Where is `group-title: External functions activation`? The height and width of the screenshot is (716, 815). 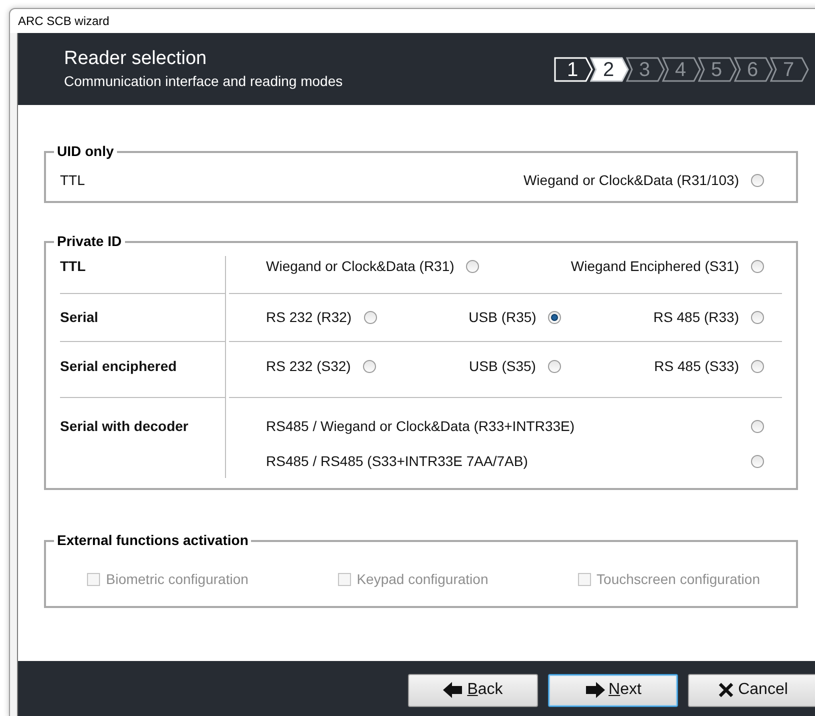
group-title: External functions activation is located at coordinates (153, 540).